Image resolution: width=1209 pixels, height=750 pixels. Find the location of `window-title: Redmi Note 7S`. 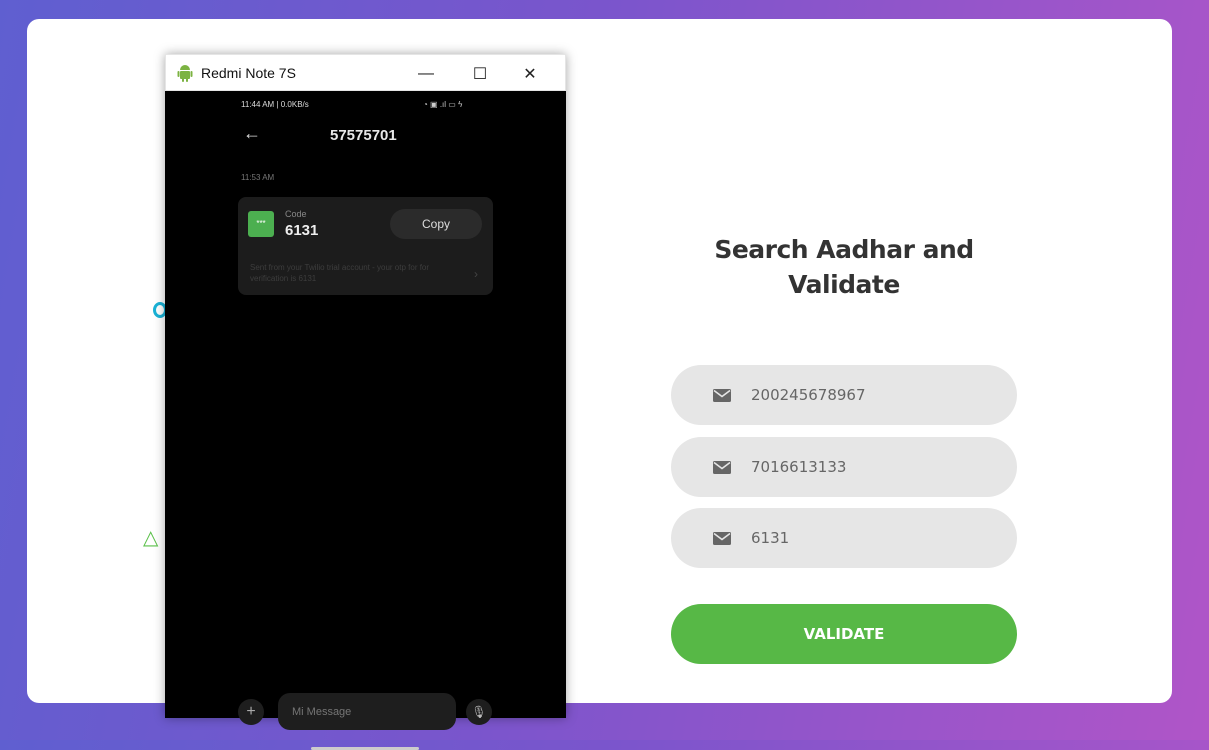

window-title: Redmi Note 7S is located at coordinates (248, 72).